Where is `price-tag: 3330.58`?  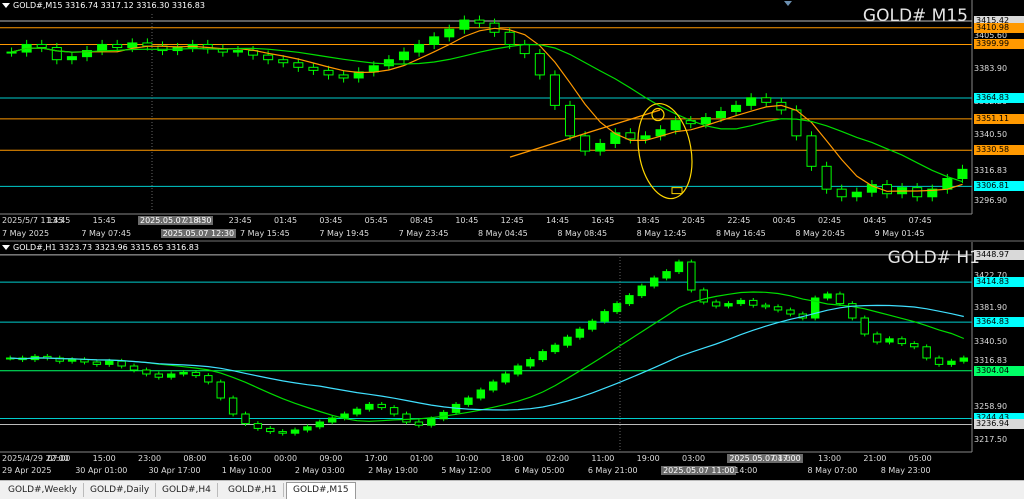
price-tag: 3330.58 is located at coordinates (999, 150).